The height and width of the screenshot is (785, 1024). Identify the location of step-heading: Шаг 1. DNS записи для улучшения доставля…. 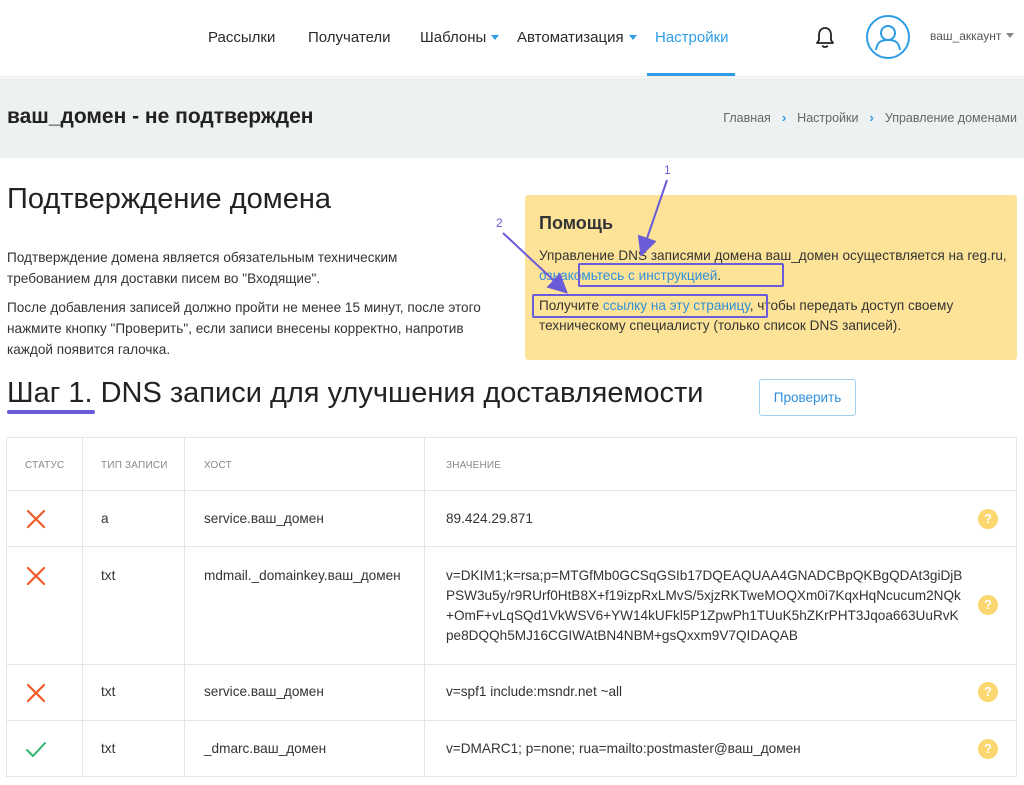
(355, 393).